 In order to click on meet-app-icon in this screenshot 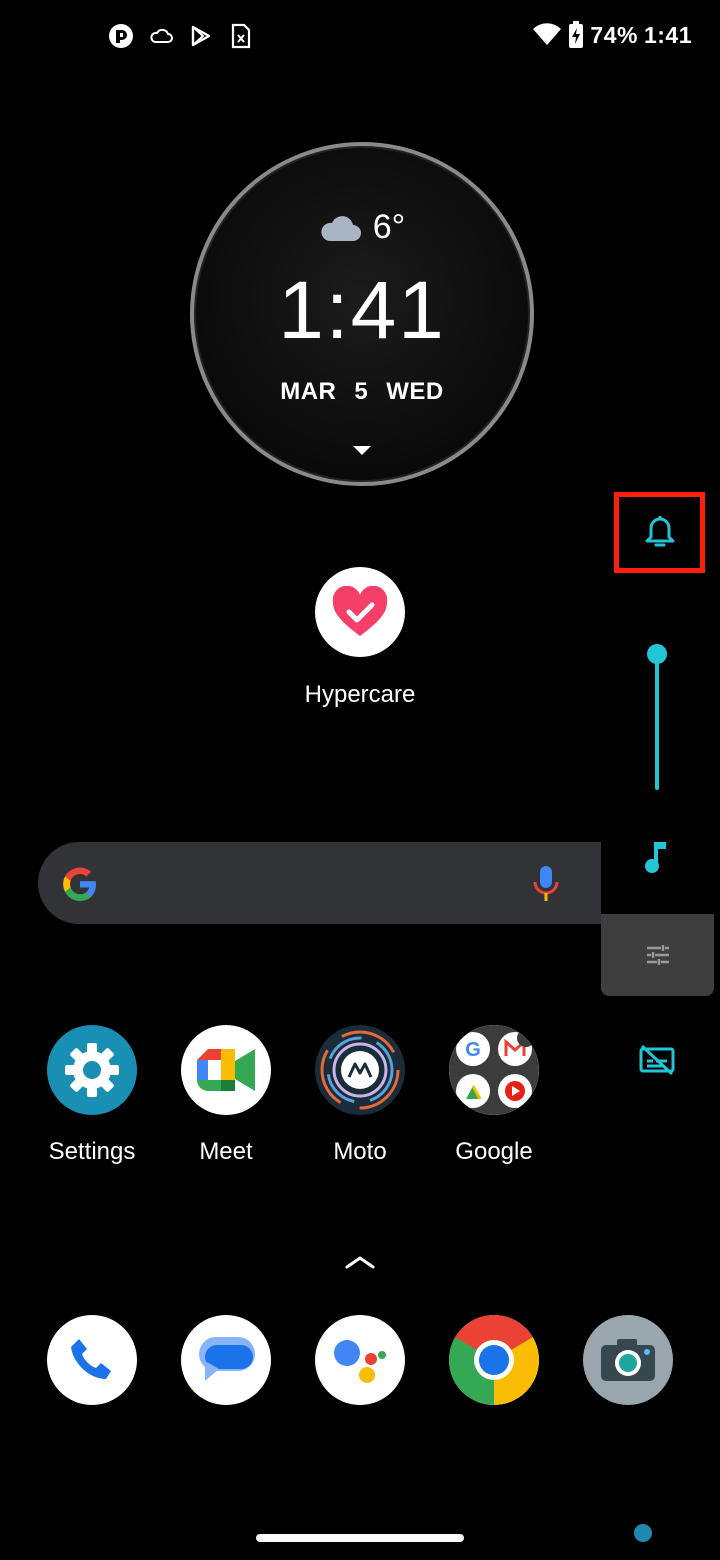, I will do `click(226, 1070)`.